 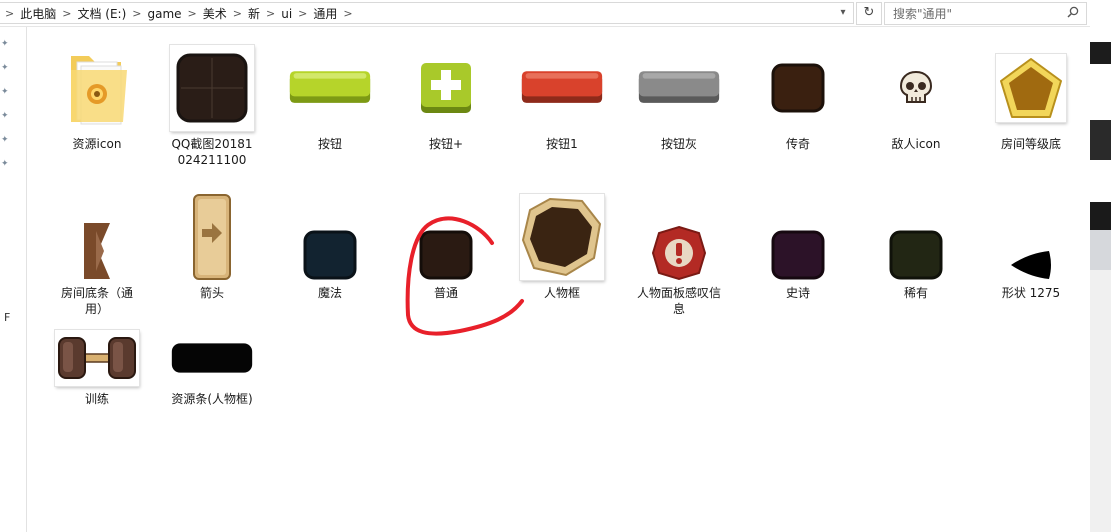 I want to click on file-name: 箭头, so click(x=211, y=293).